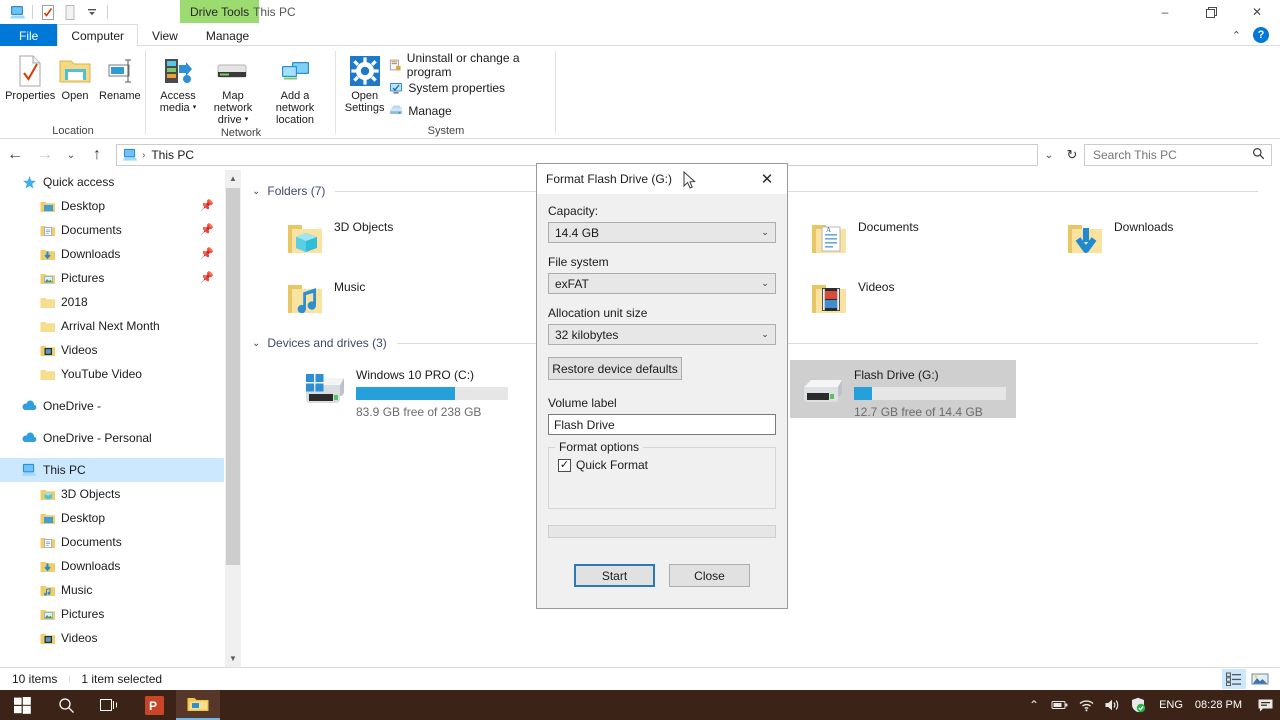 The height and width of the screenshot is (720, 1280). Describe the element at coordinates (614, 575) in the screenshot. I see `start-button: Start` at that location.